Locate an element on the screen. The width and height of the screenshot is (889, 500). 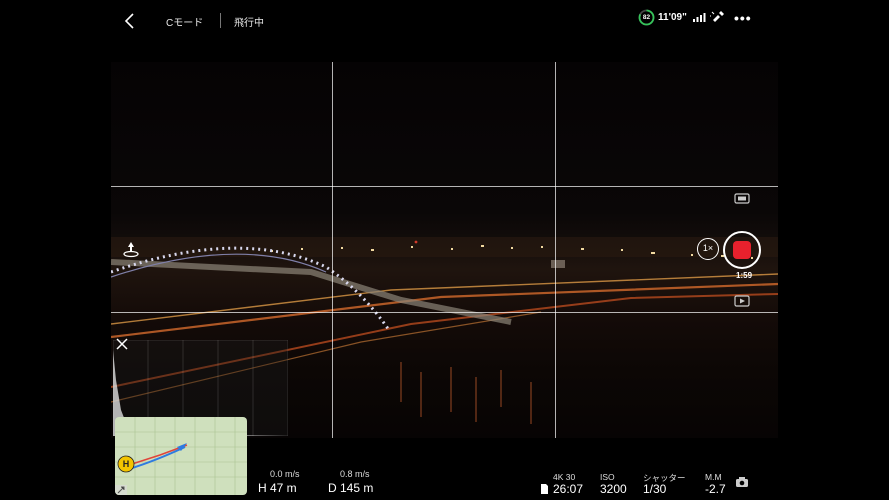
flight-status-label: 飛行中 is located at coordinates (249, 23).